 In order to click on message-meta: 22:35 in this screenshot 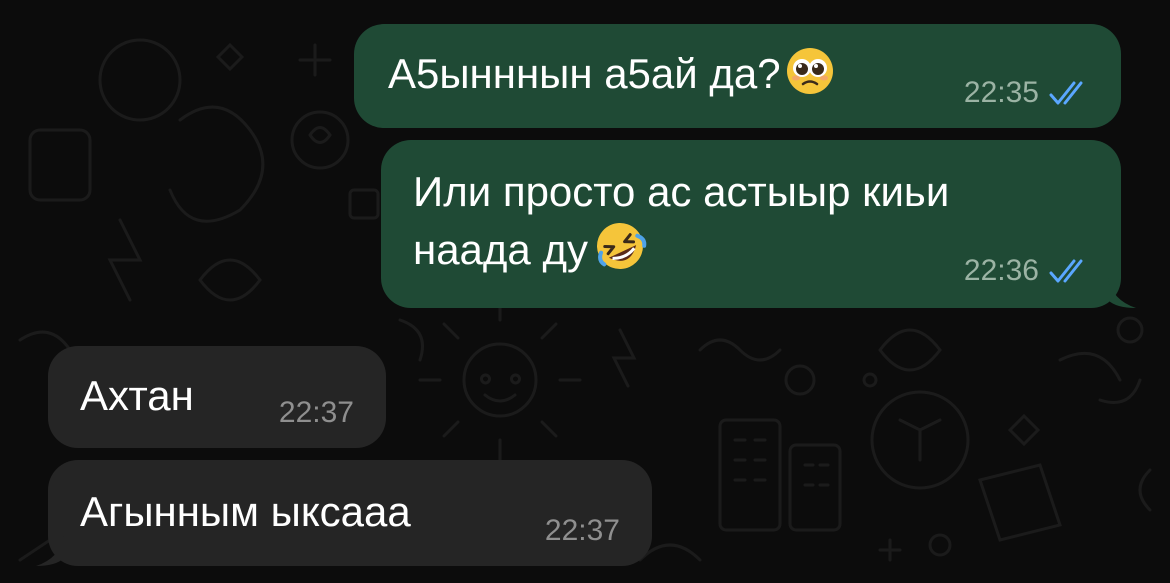, I will do `click(1027, 93)`.